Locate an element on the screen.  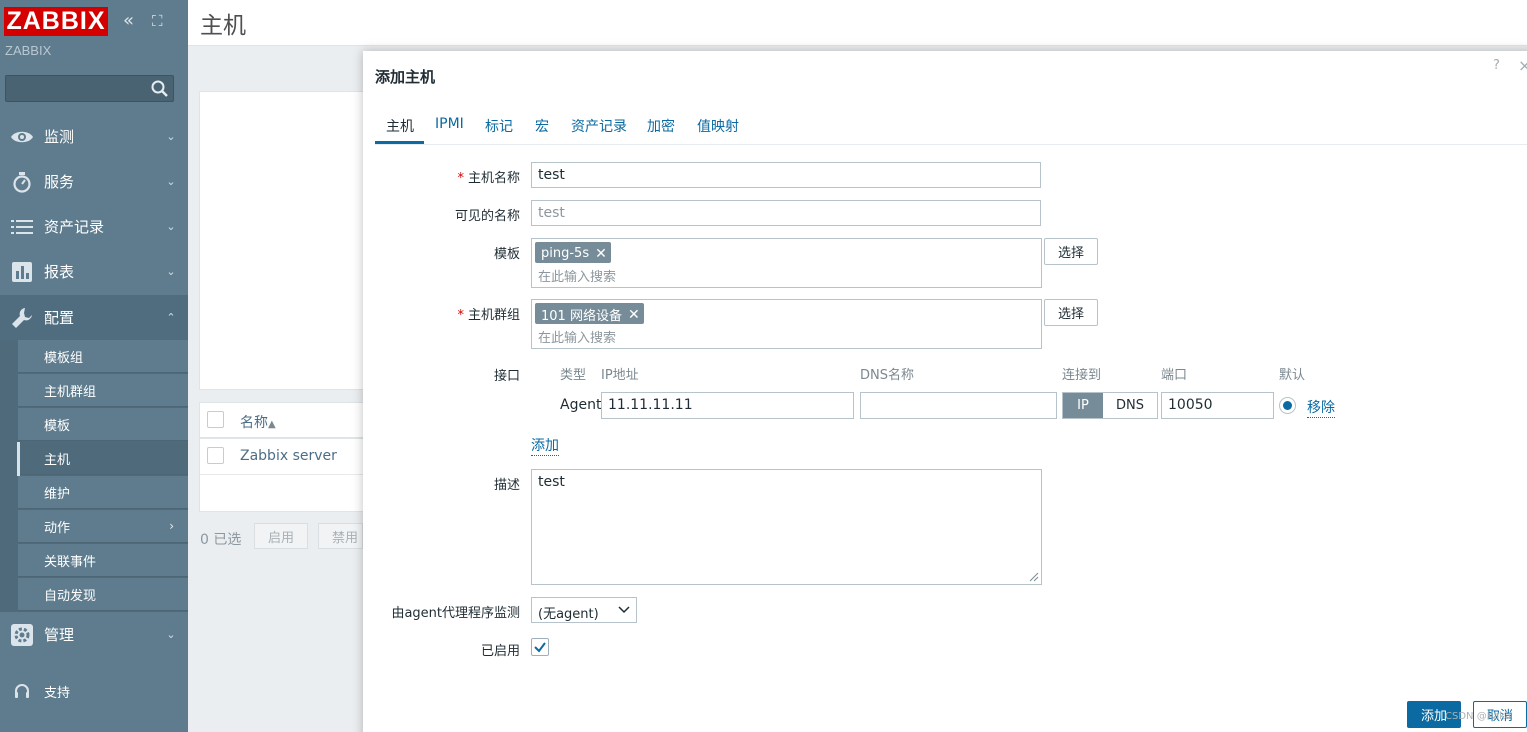
templates-multiselect: ping-5s ✕ 在此输入搜索 is located at coordinates (786, 263).